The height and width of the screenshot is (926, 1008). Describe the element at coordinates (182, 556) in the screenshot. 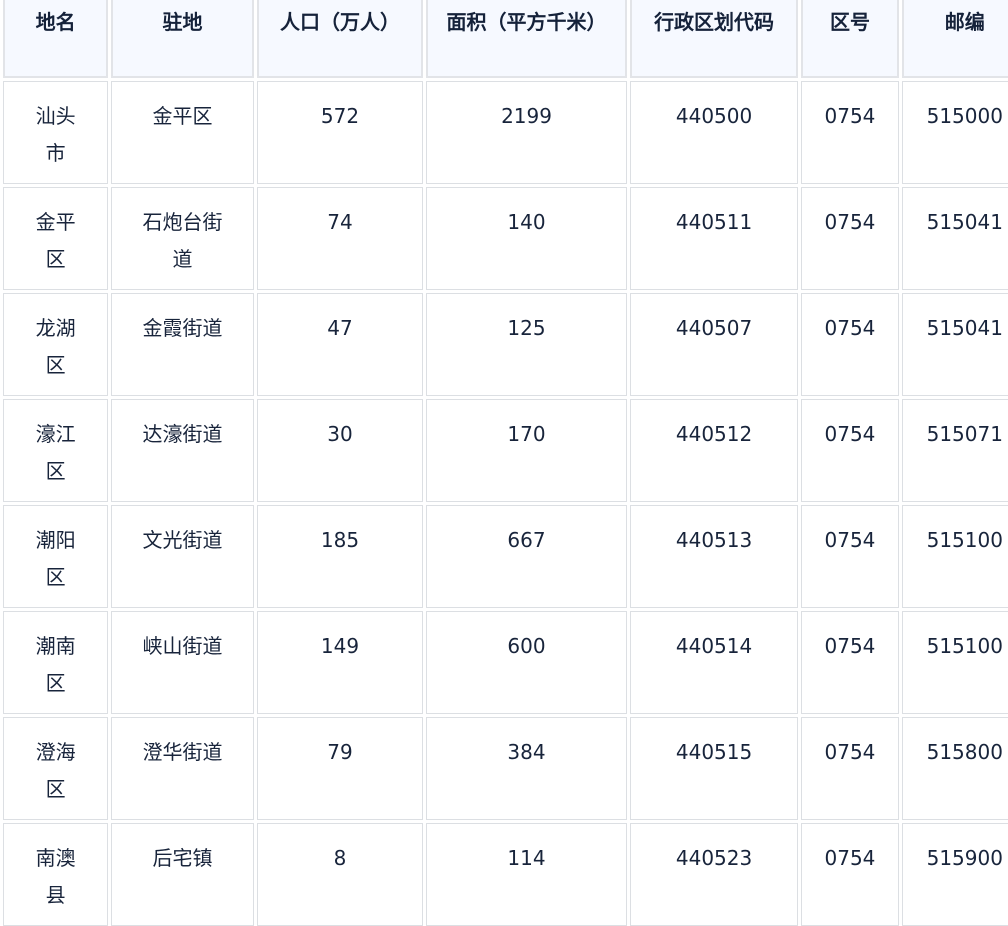

I see `cell-seat: 文光街道` at that location.